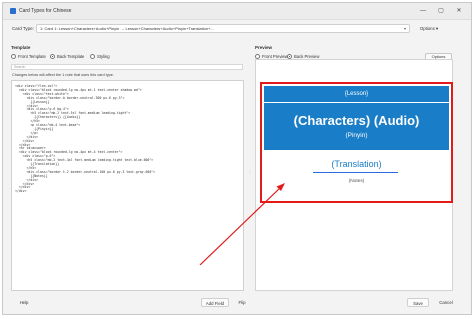 The width and height of the screenshot is (474, 319). What do you see at coordinates (21, 47) in the screenshot?
I see `template-section-title: Template` at bounding box center [21, 47].